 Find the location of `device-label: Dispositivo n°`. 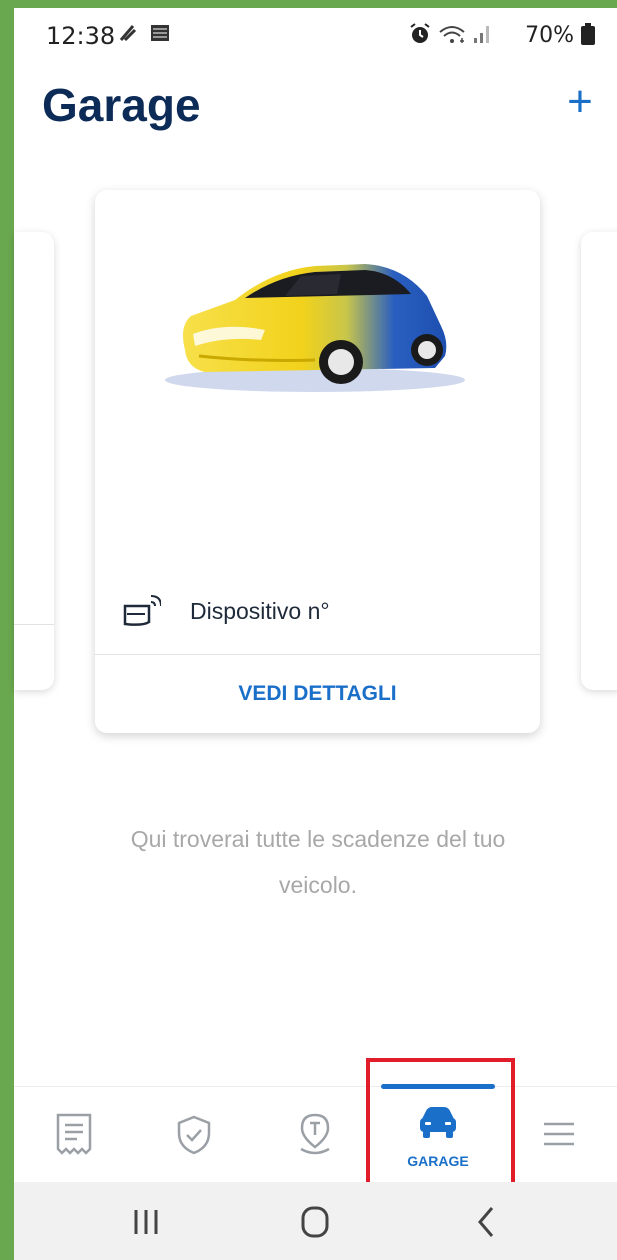

device-label: Dispositivo n° is located at coordinates (260, 611).